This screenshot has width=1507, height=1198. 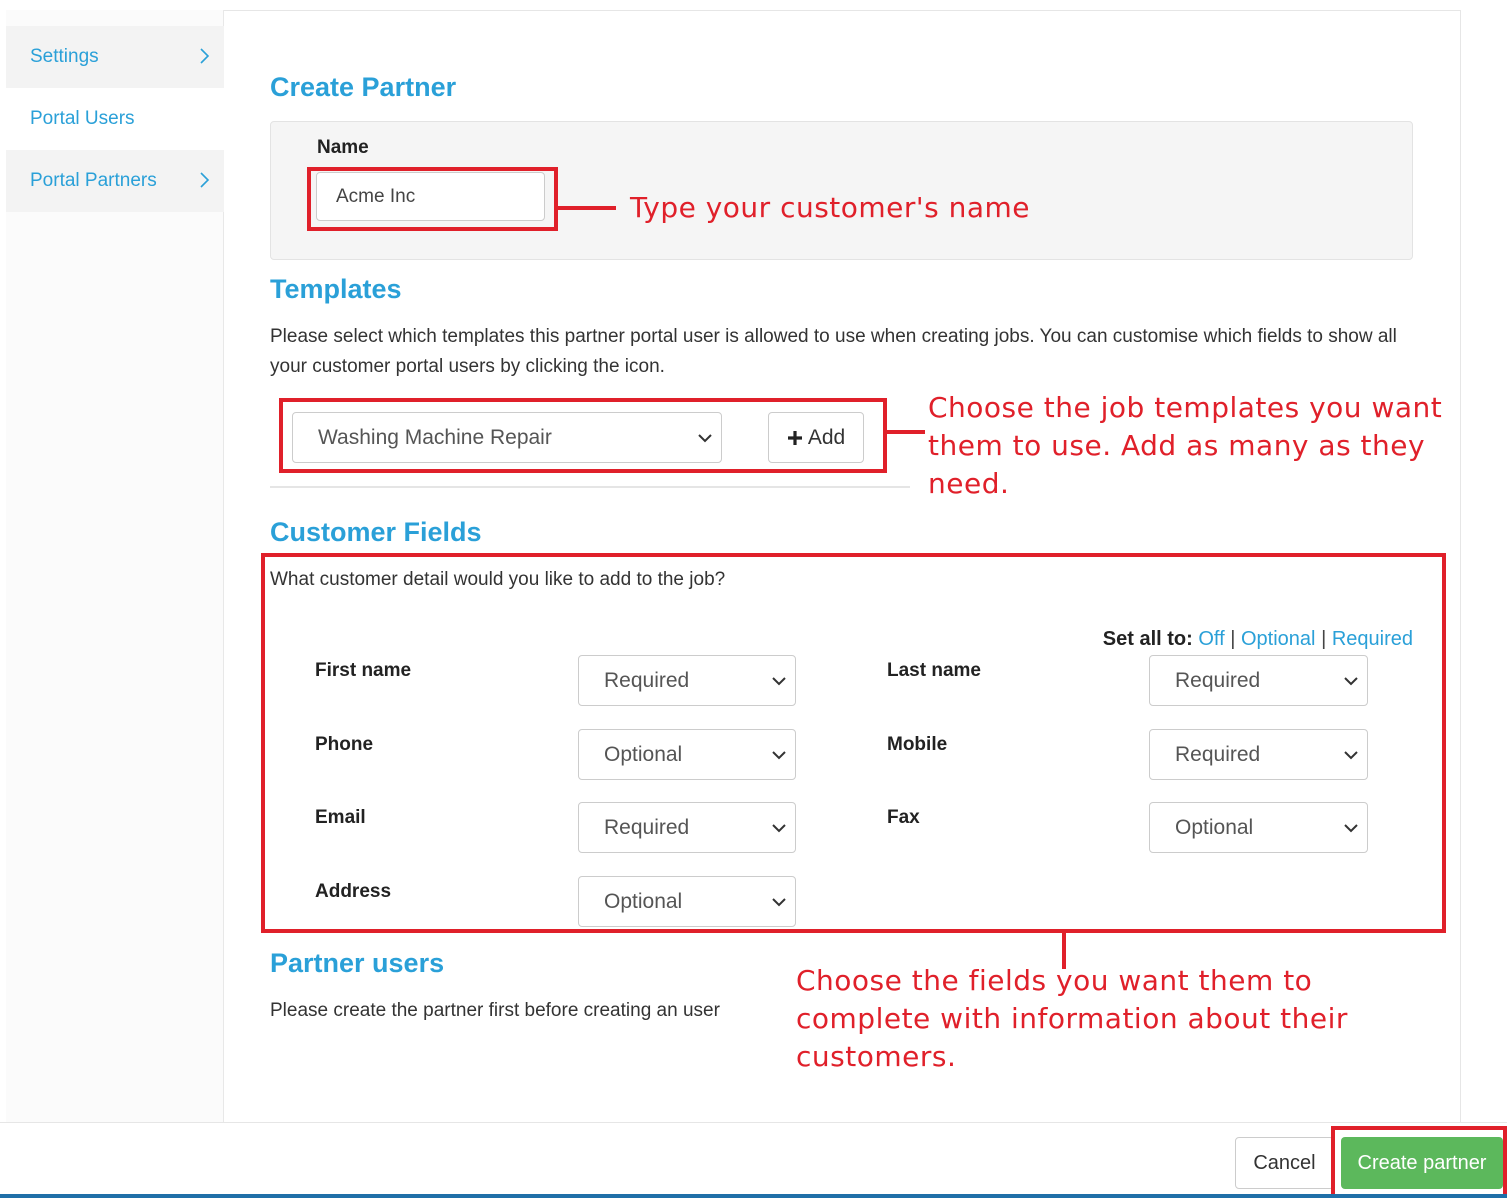 I want to click on annotation-line: Choose the fields you want them to, so click(x=1054, y=980).